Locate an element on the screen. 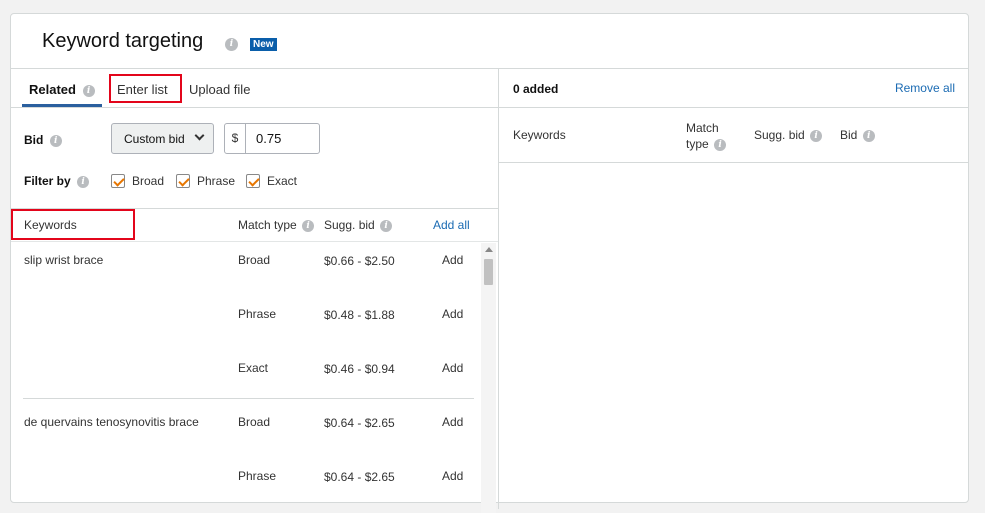  scrollbar is located at coordinates (488, 378).